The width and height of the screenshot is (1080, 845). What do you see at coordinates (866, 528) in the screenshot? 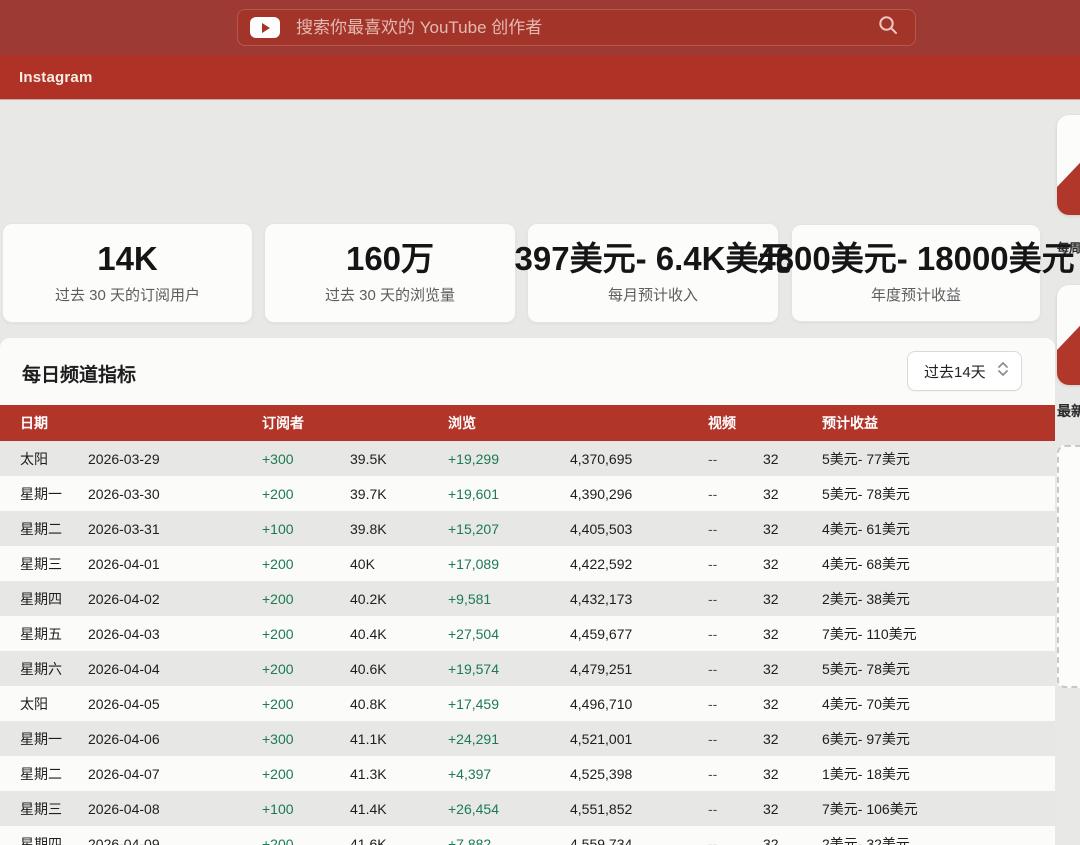
I see `earnings-cell: 4美元- 61美元` at bounding box center [866, 528].